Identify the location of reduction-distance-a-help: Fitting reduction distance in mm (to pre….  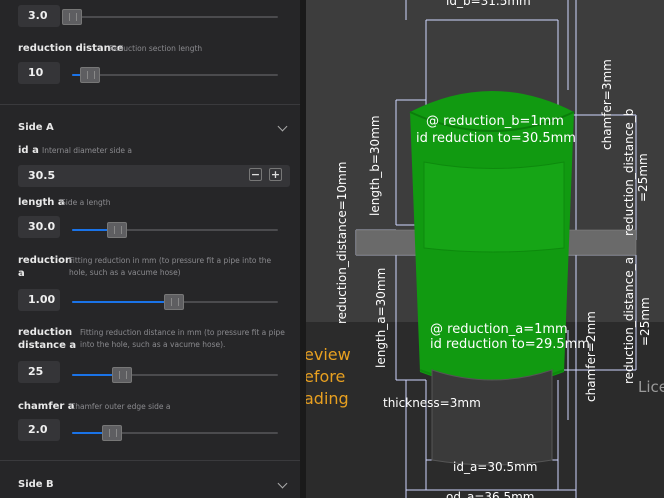
(182, 339).